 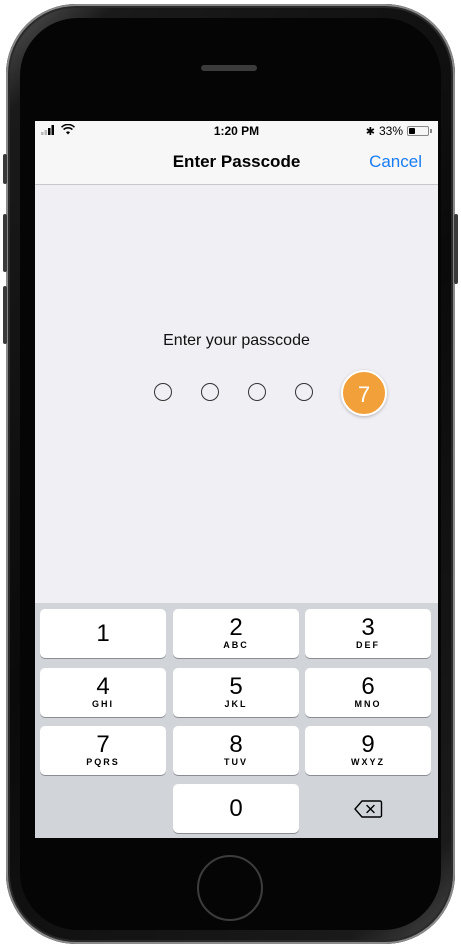 I want to click on key-2: 2 ABC, so click(x=236, y=633).